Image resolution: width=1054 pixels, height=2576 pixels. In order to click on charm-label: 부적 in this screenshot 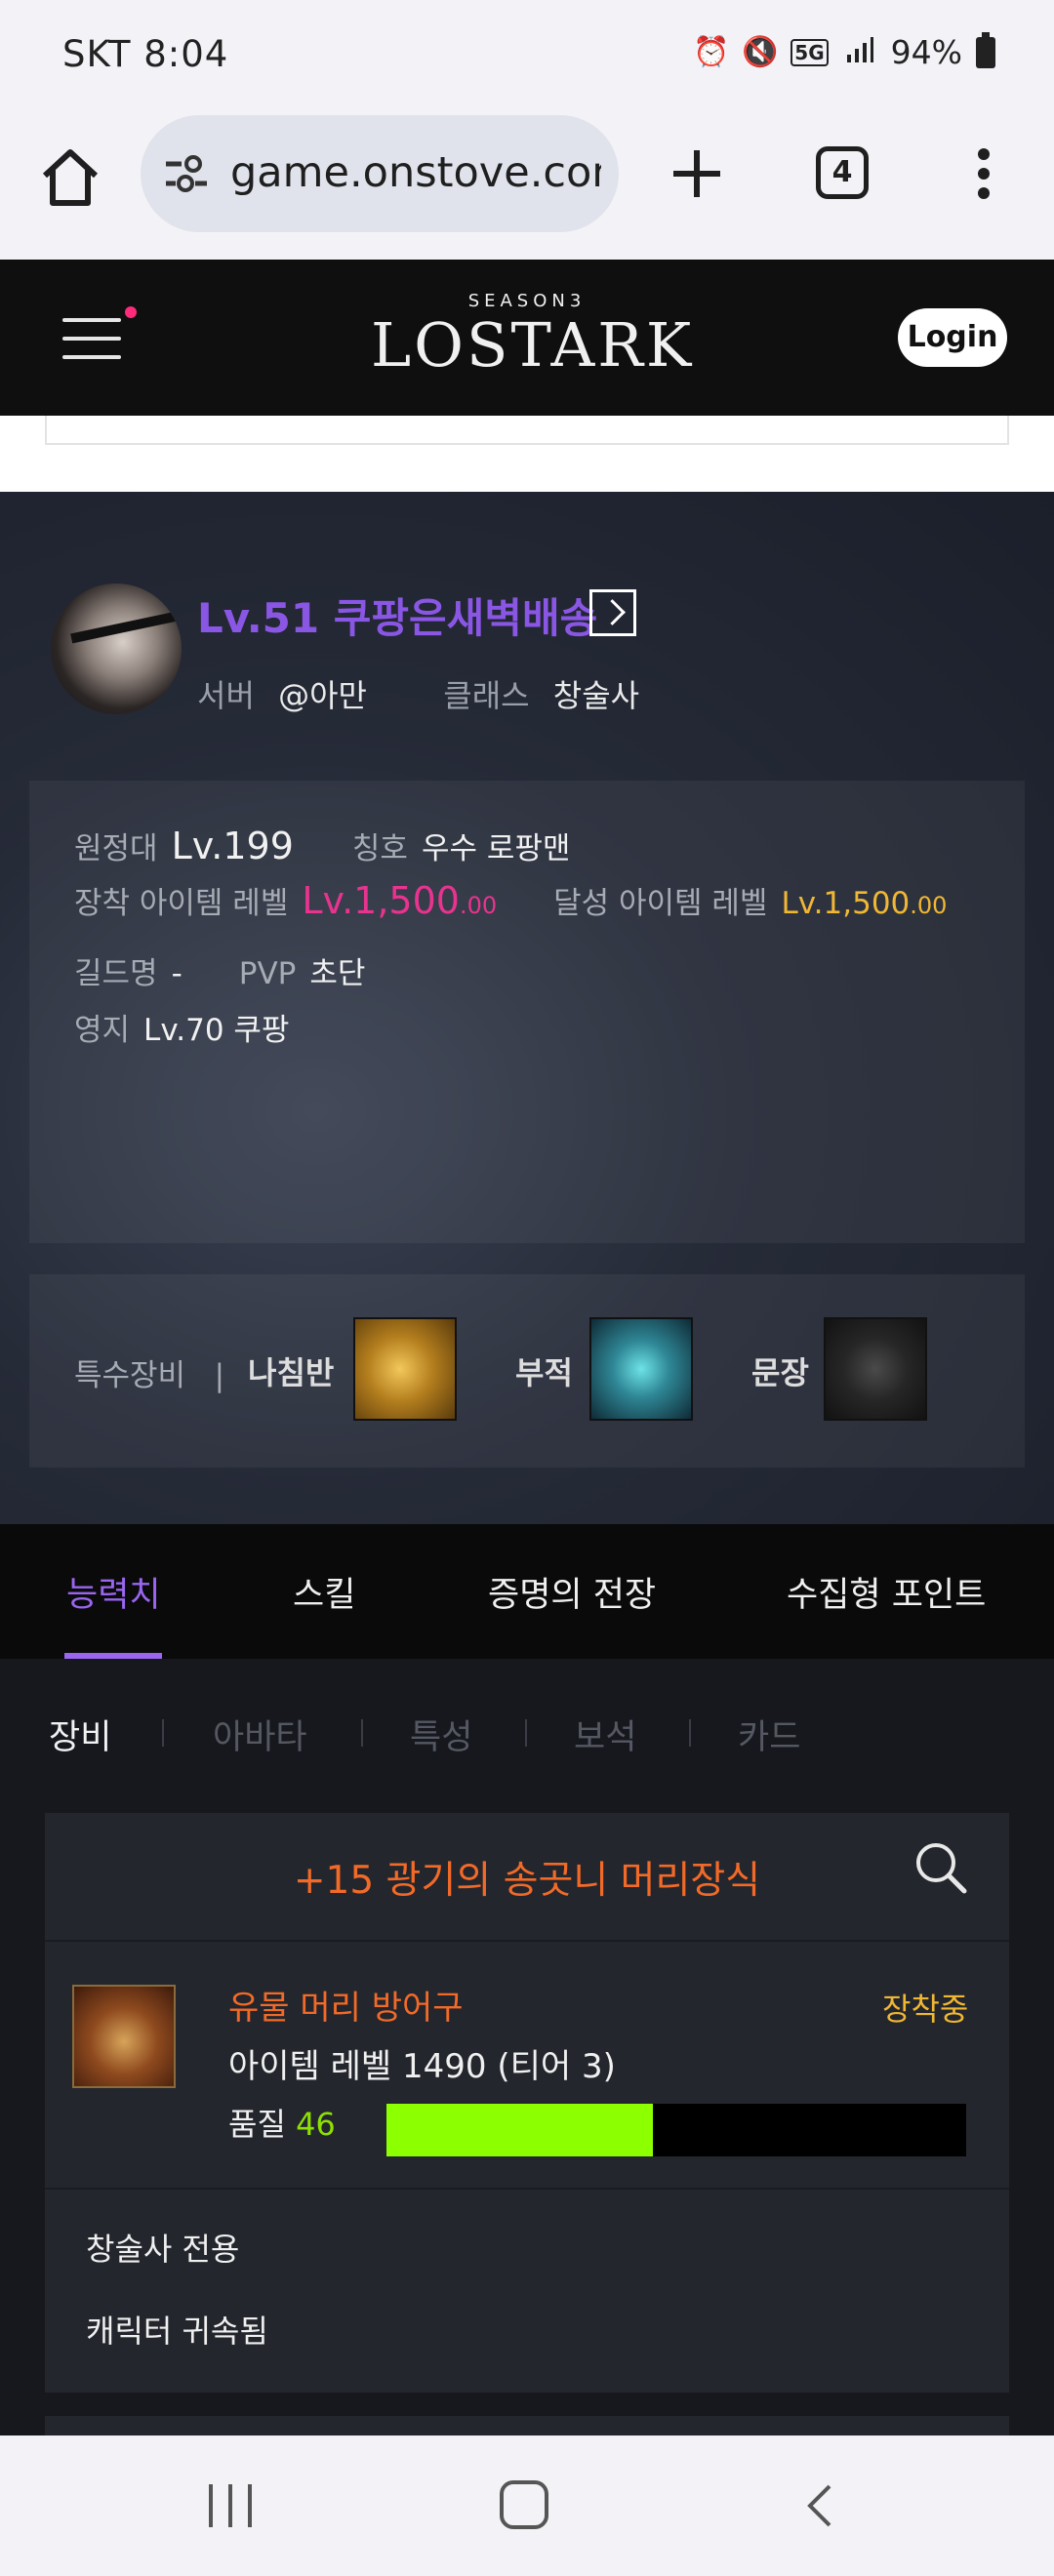, I will do `click(544, 1372)`.